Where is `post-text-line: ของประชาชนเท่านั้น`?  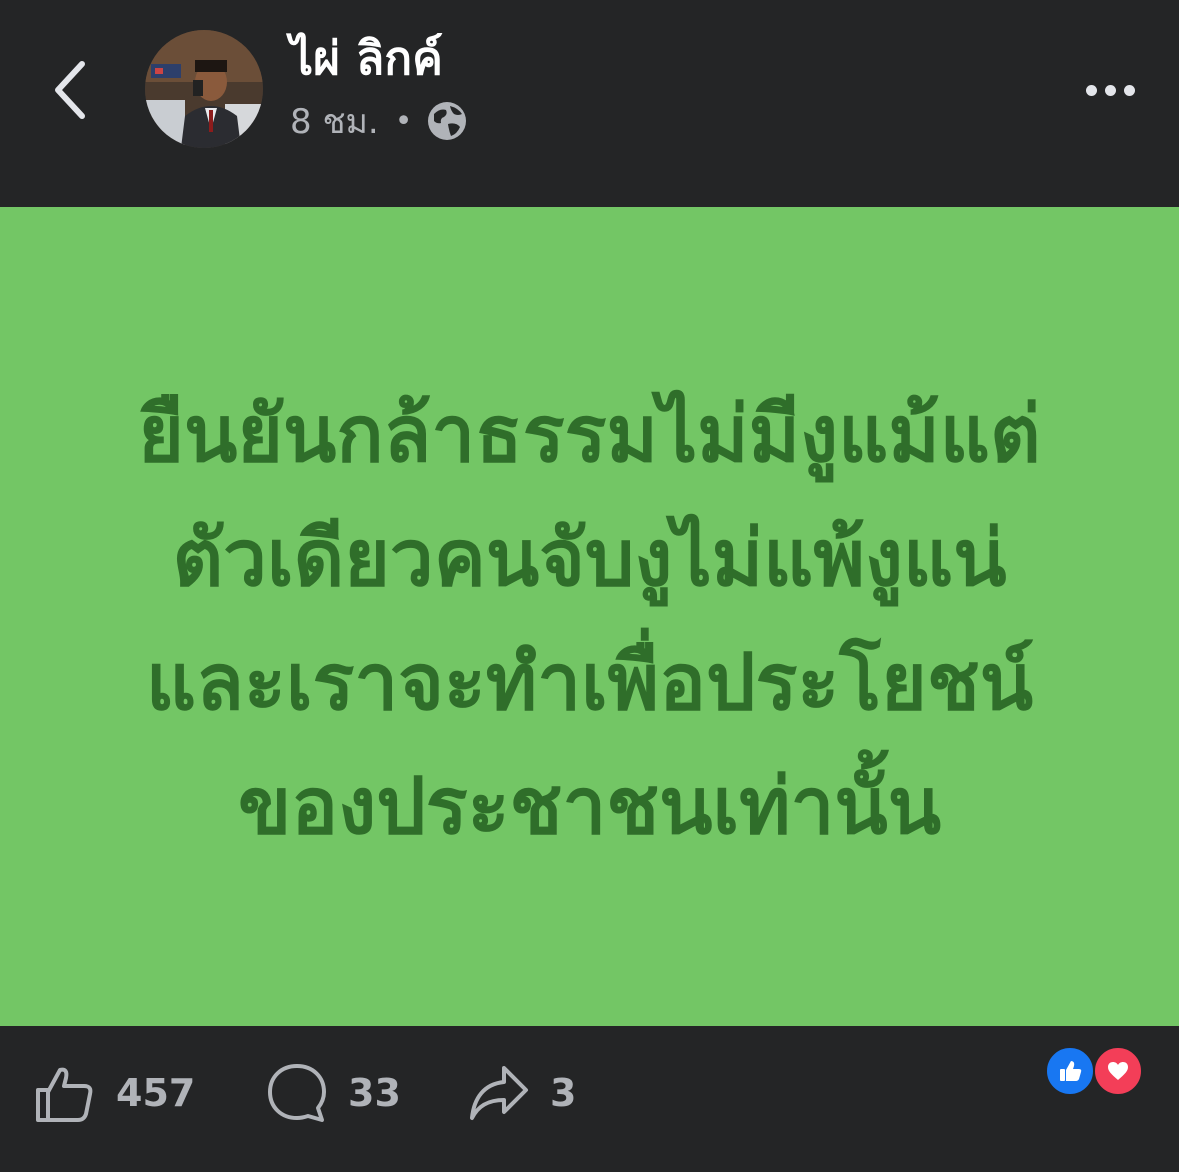 post-text-line: ของประชาชนเท่านั้น is located at coordinates (589, 806).